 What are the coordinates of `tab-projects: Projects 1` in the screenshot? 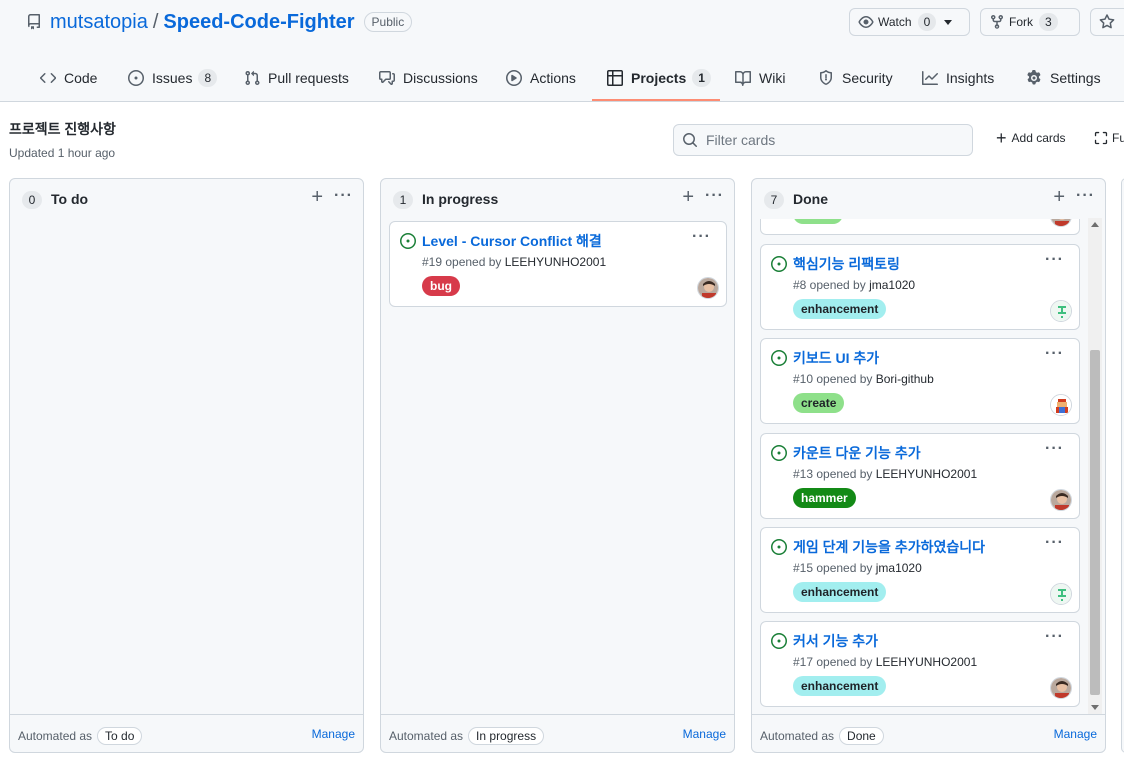 It's located at (659, 78).